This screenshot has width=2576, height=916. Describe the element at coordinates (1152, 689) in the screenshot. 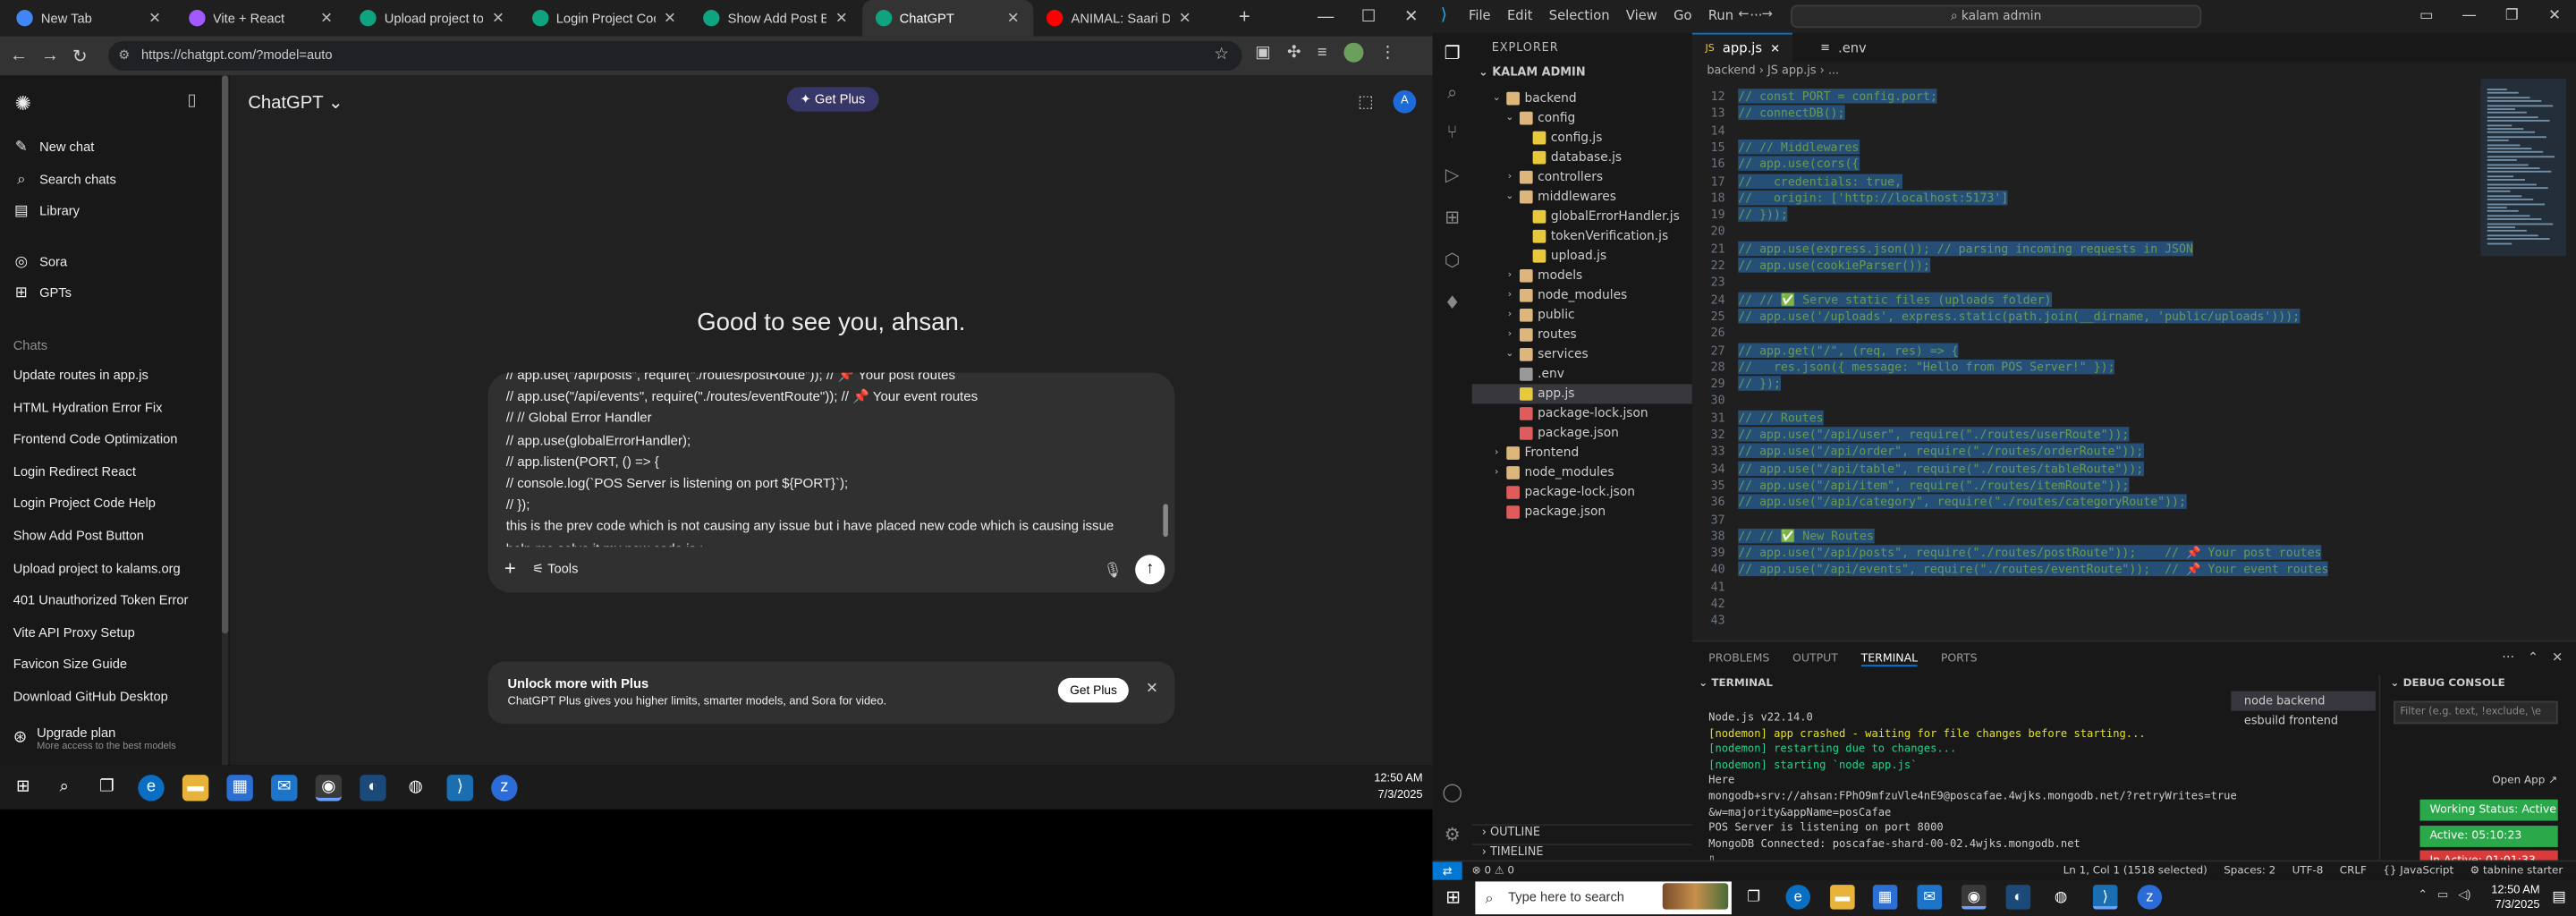

I see `plus-card-close-icon: ✕` at that location.